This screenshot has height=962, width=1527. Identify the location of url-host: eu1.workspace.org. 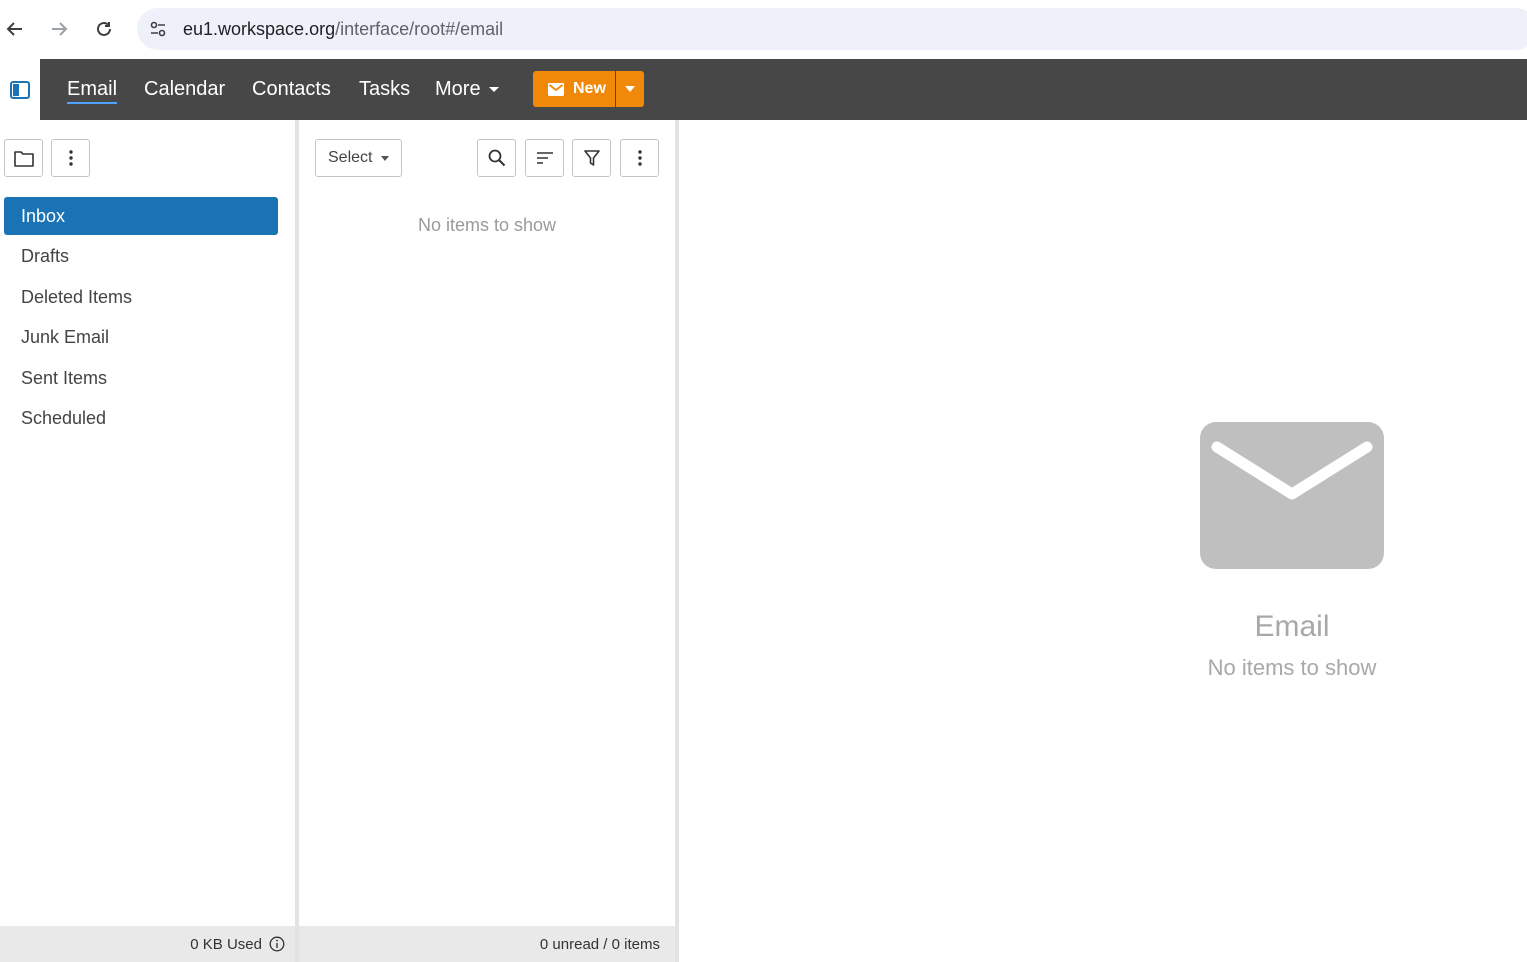
(259, 29).